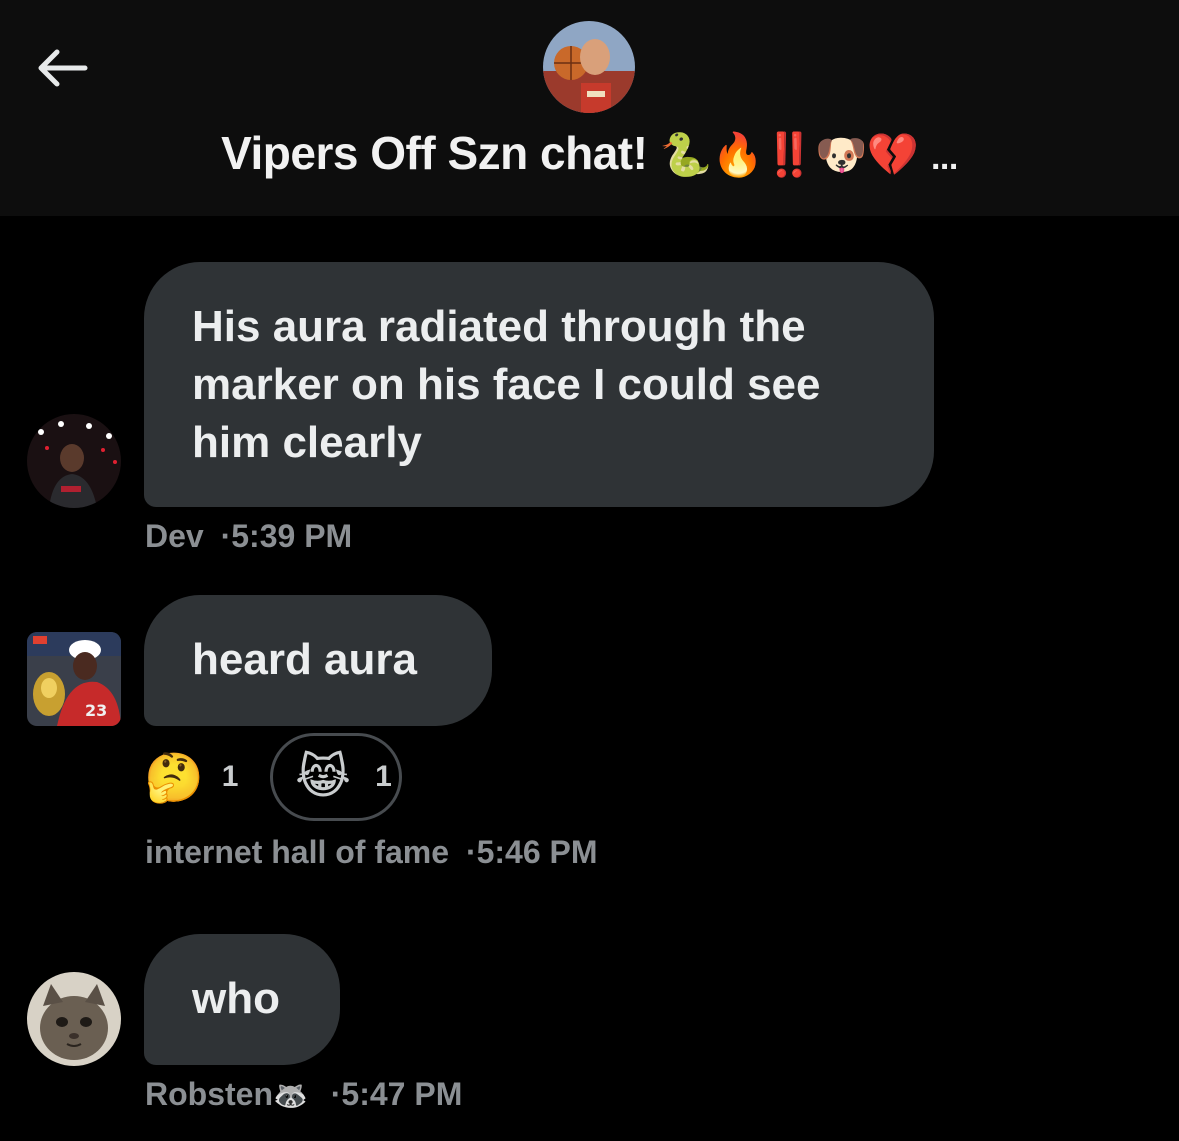  I want to click on message-bubble: heard aura, so click(318, 660).